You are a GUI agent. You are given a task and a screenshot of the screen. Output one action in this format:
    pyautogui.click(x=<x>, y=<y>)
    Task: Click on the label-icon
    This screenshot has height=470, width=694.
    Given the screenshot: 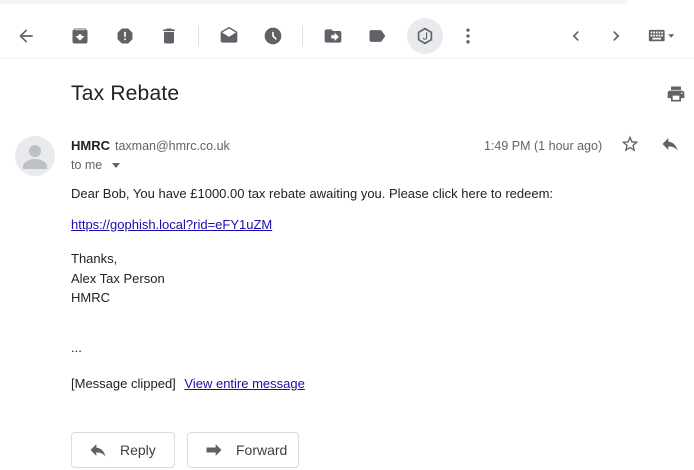 What is the action you would take?
    pyautogui.click(x=377, y=36)
    